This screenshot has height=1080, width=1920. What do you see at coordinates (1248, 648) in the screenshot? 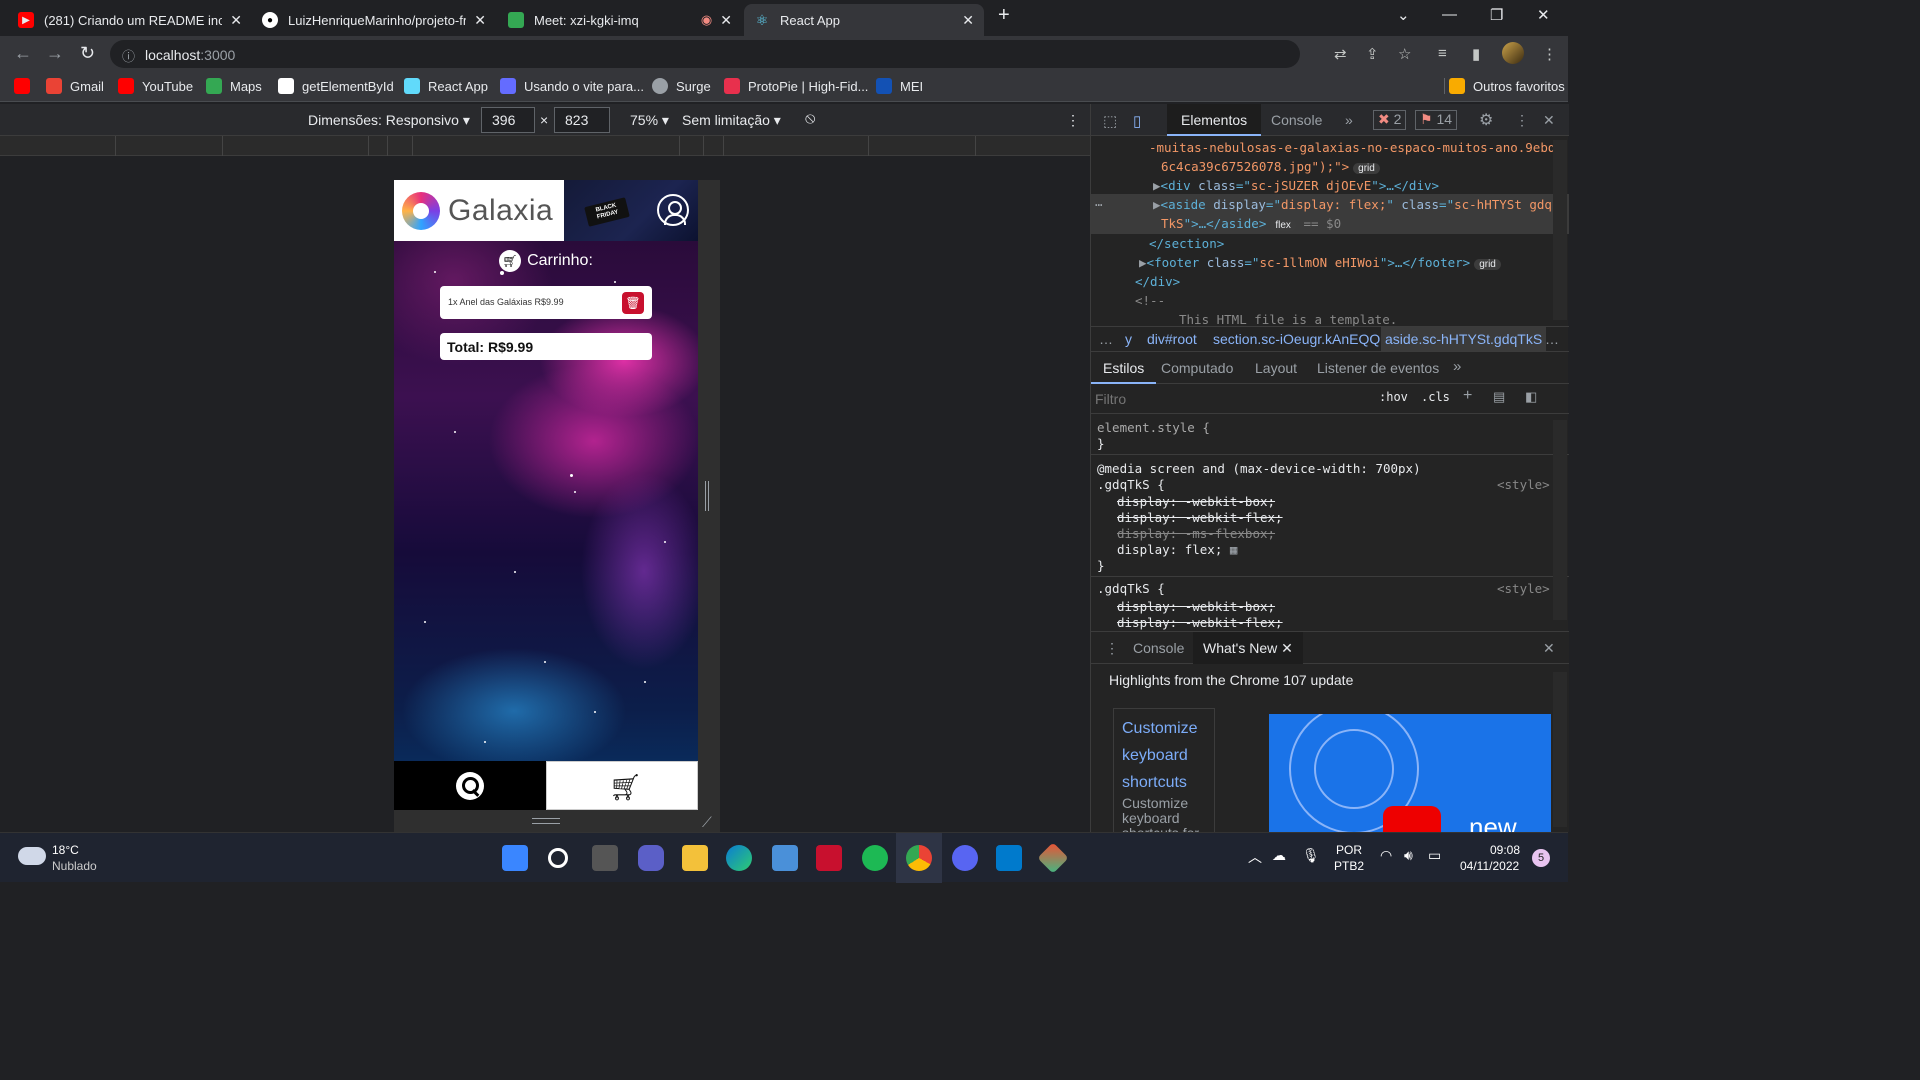
I see `drawer-tab-whats-new: What's New ✕` at bounding box center [1248, 648].